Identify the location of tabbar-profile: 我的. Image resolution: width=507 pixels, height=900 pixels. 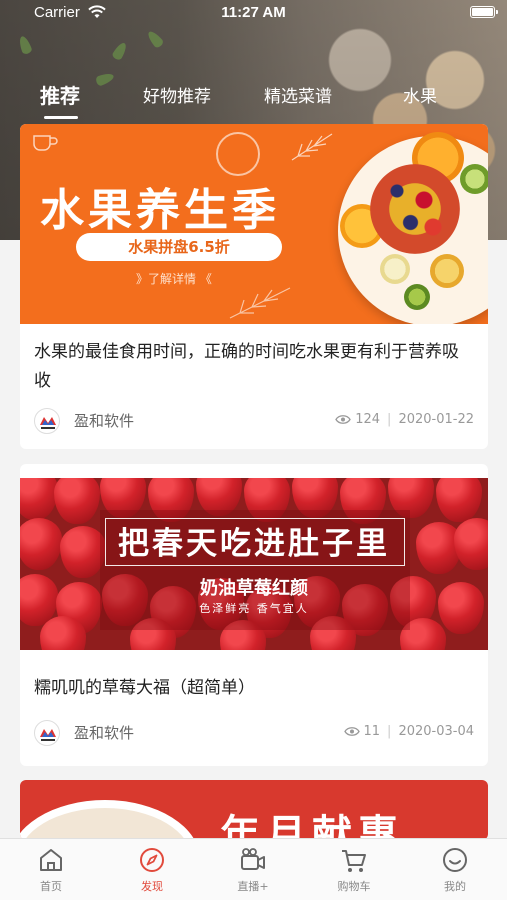
(455, 869).